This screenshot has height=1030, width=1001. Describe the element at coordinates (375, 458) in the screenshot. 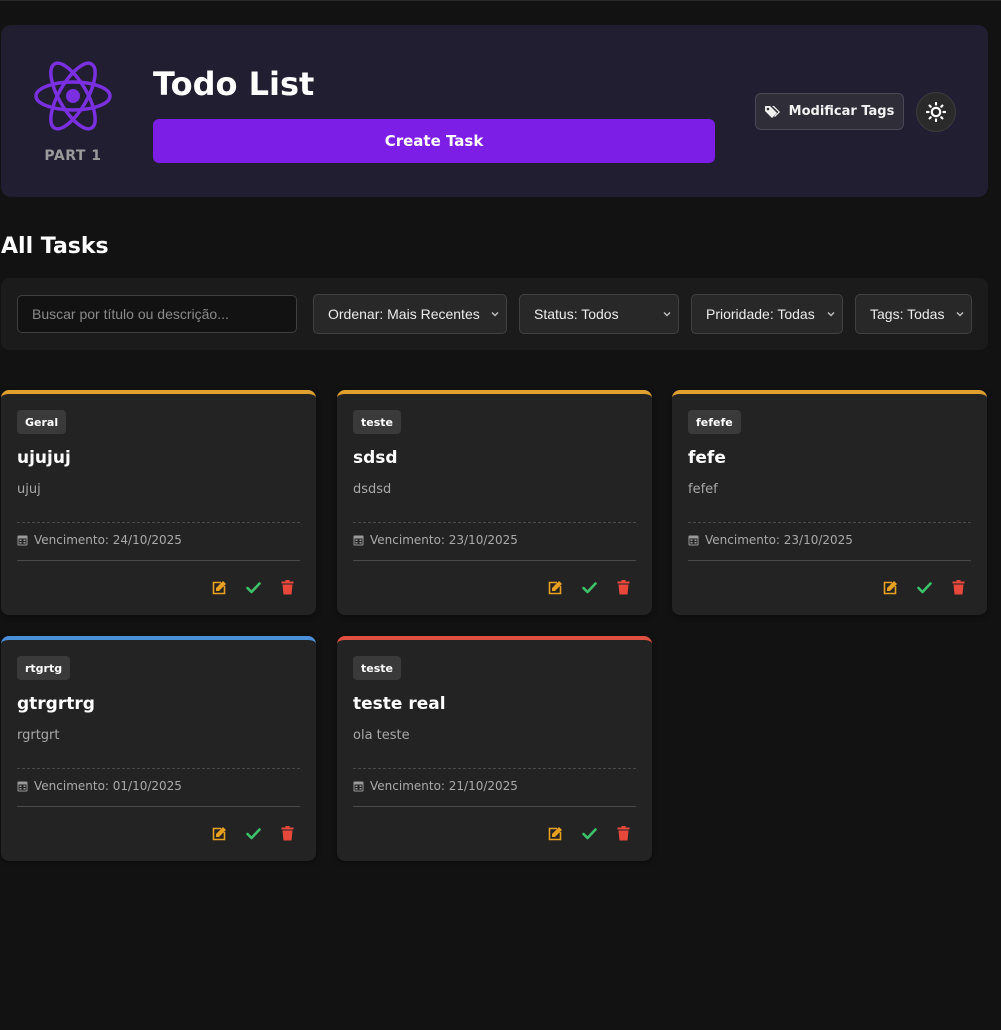

I see `task-title: sdsd` at that location.